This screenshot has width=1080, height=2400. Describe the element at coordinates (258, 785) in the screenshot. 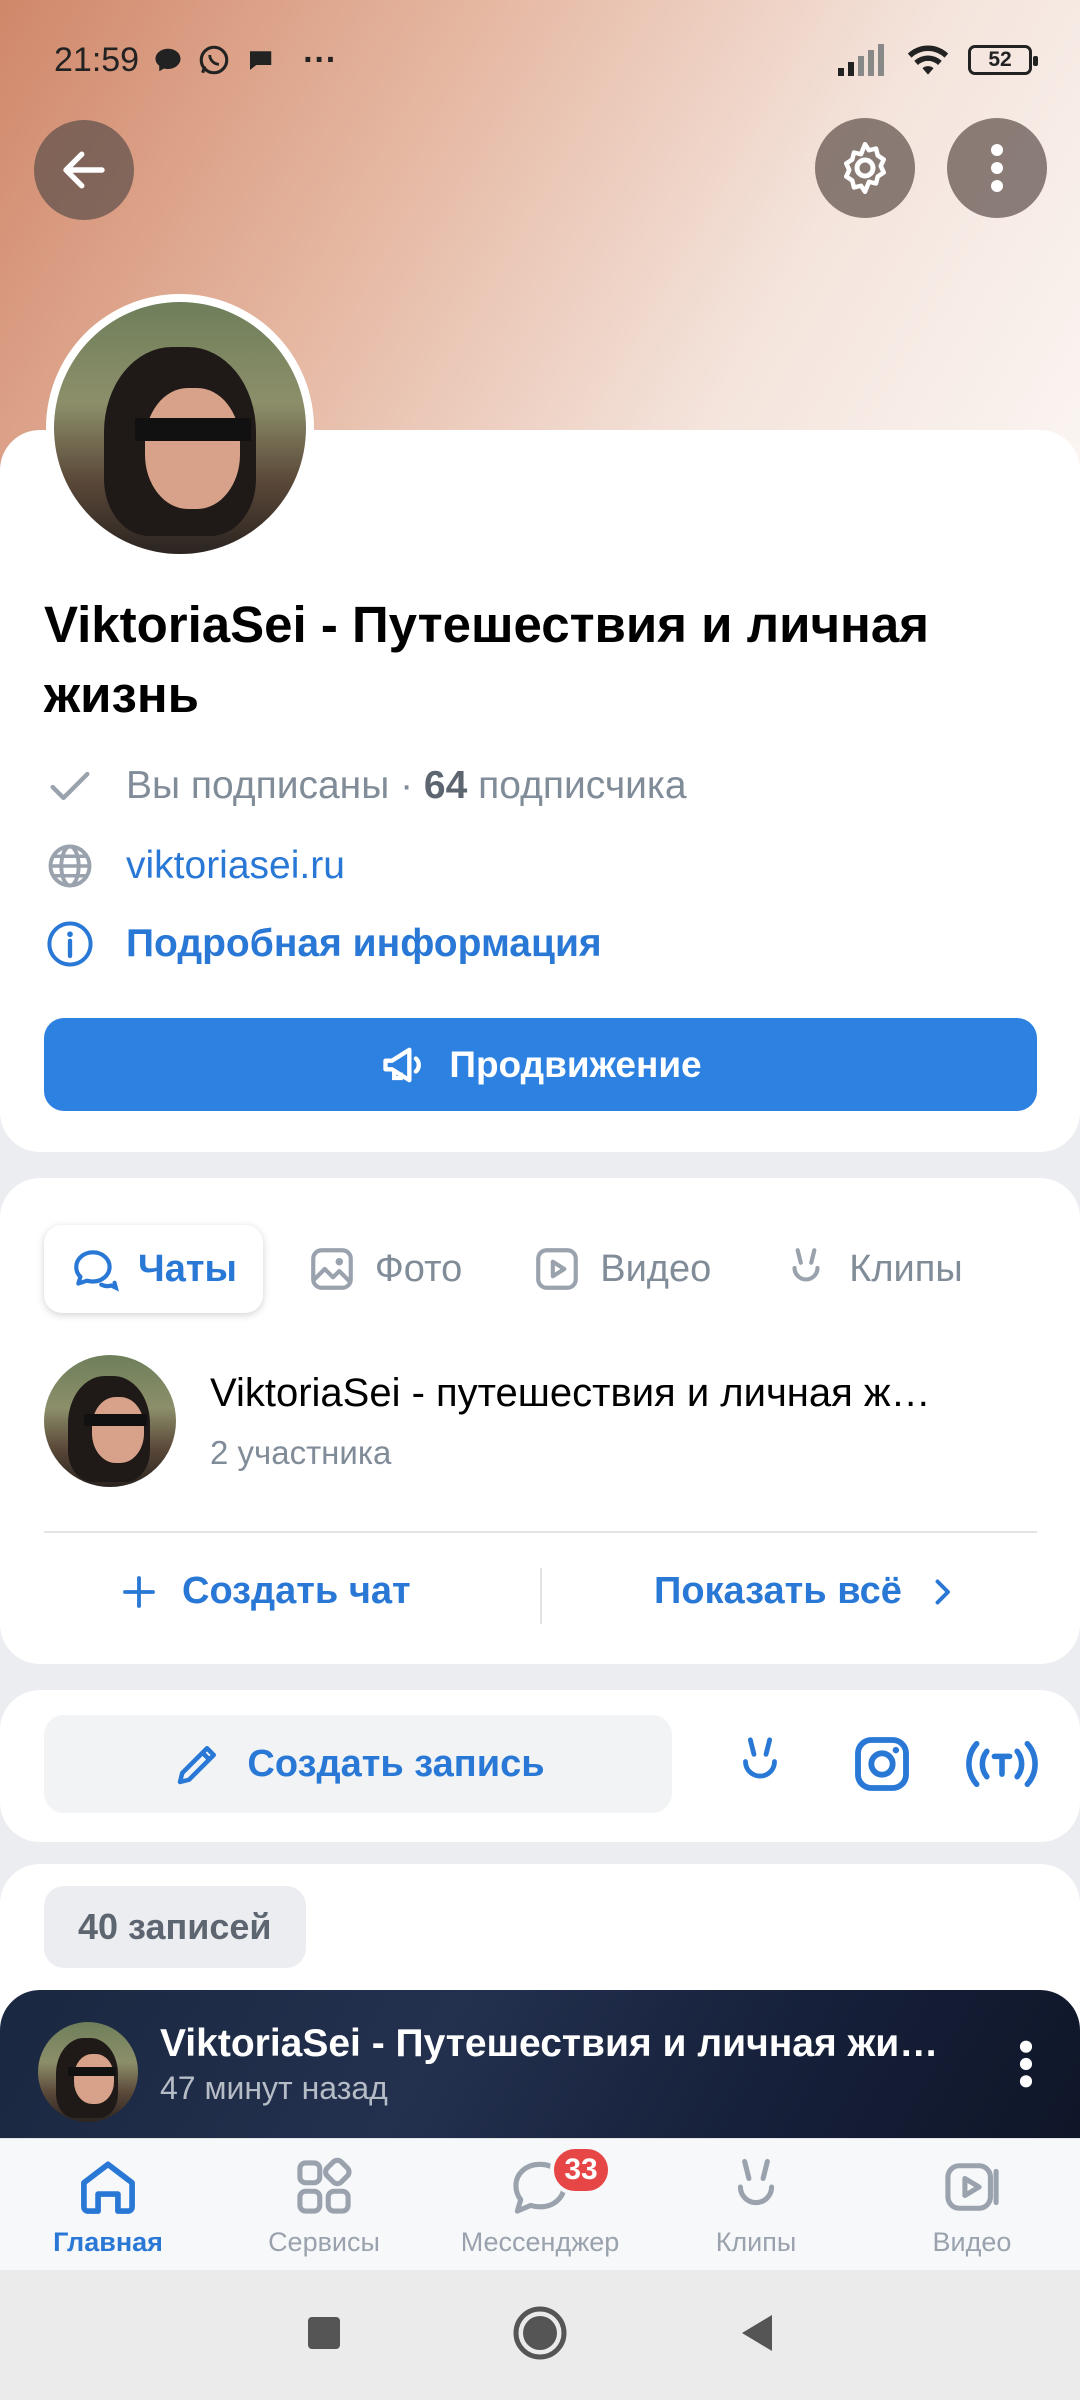

I see `subscribed-status: Вы подписаны` at that location.